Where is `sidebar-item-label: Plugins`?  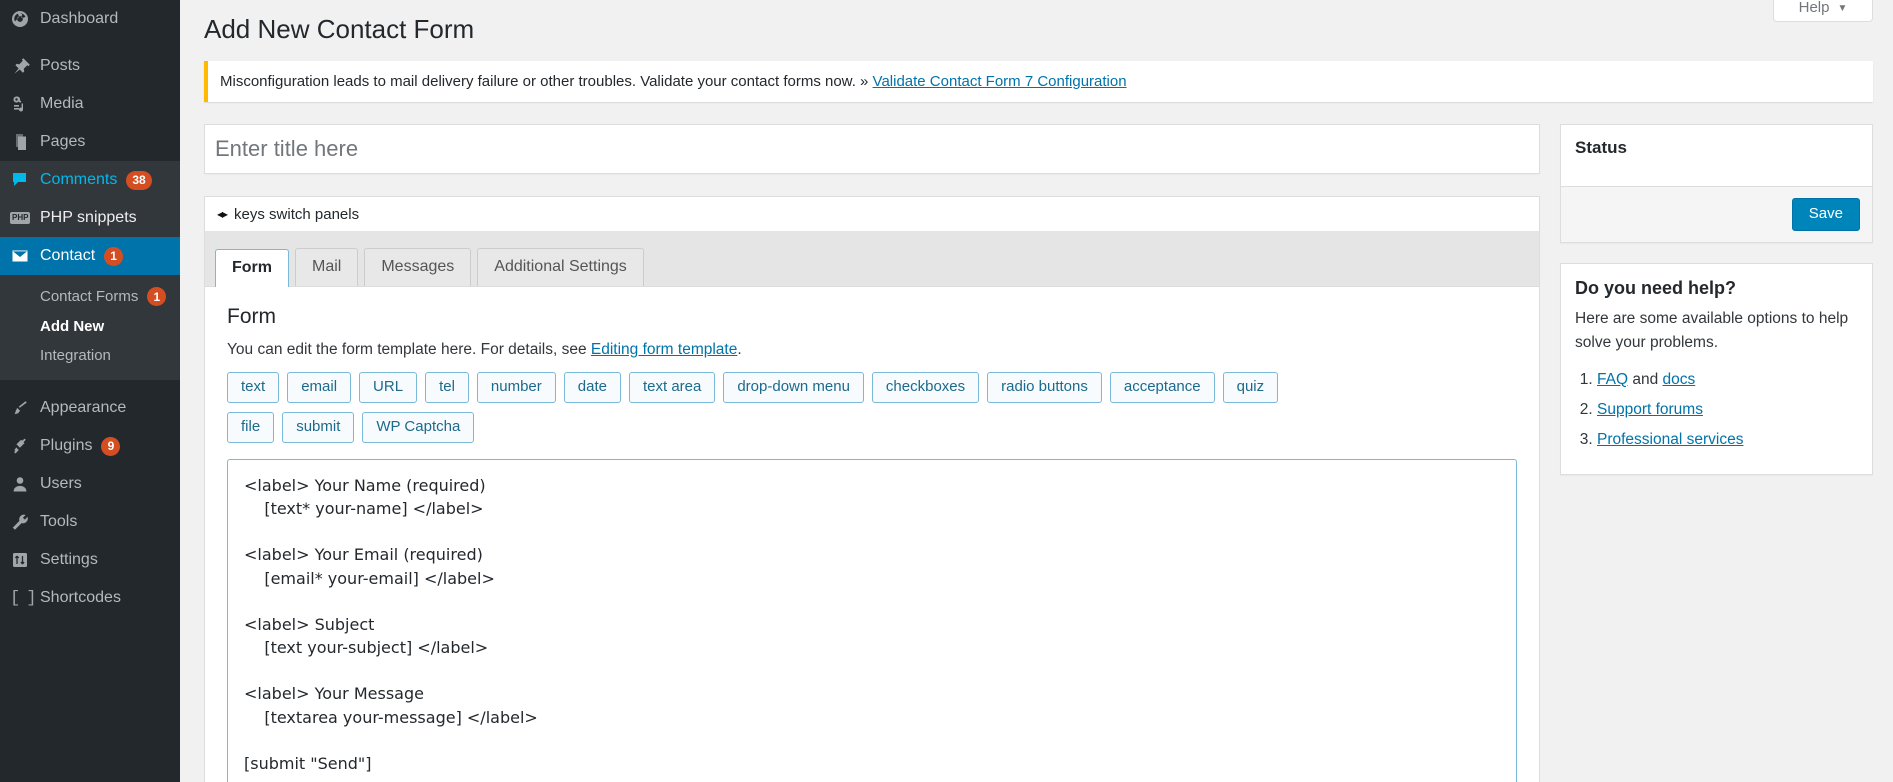
sidebar-item-label: Plugins is located at coordinates (66, 445).